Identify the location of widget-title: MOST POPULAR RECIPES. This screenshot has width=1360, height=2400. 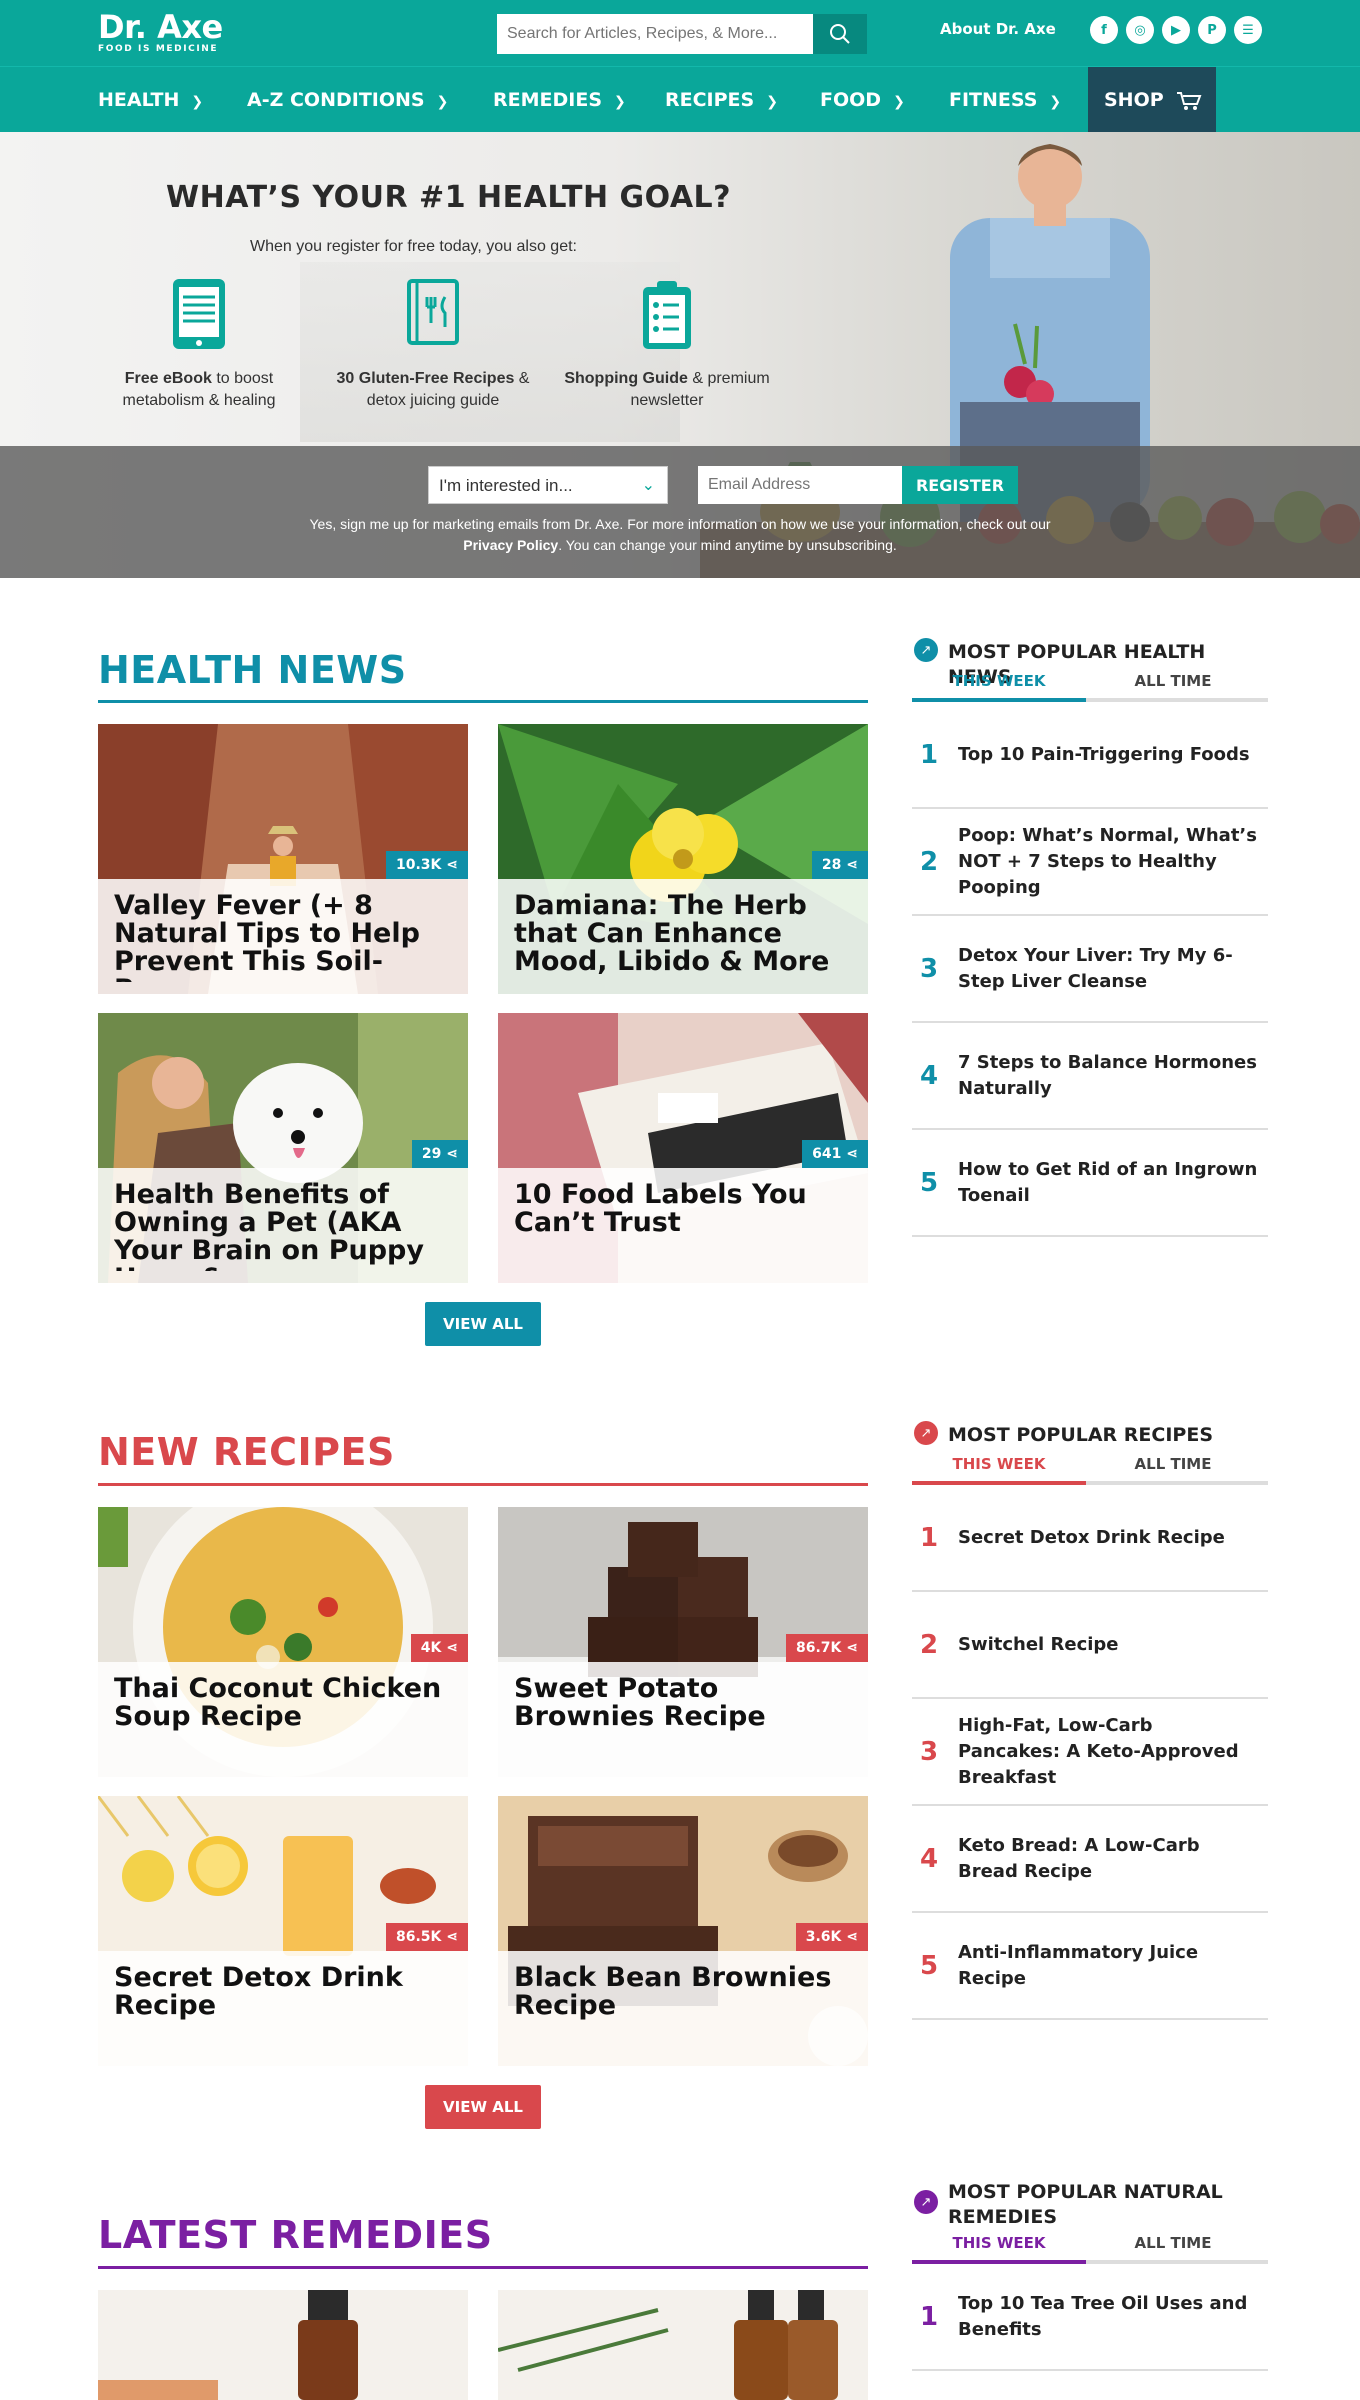
(1081, 1435).